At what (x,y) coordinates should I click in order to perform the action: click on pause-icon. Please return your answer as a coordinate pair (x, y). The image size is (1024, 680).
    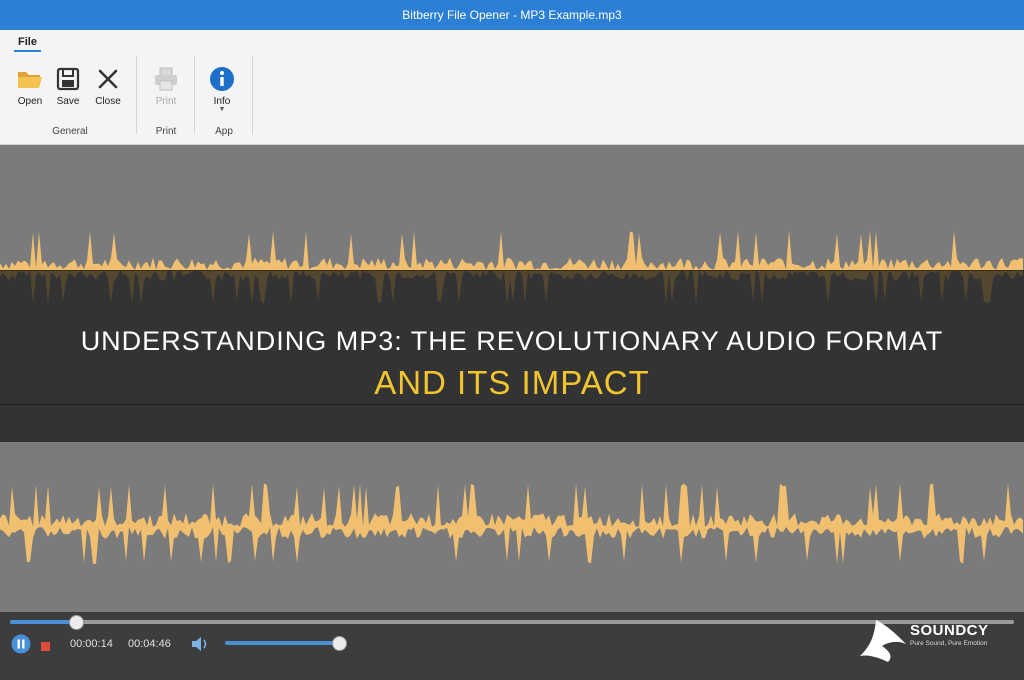
    Looking at the image, I should click on (21, 646).